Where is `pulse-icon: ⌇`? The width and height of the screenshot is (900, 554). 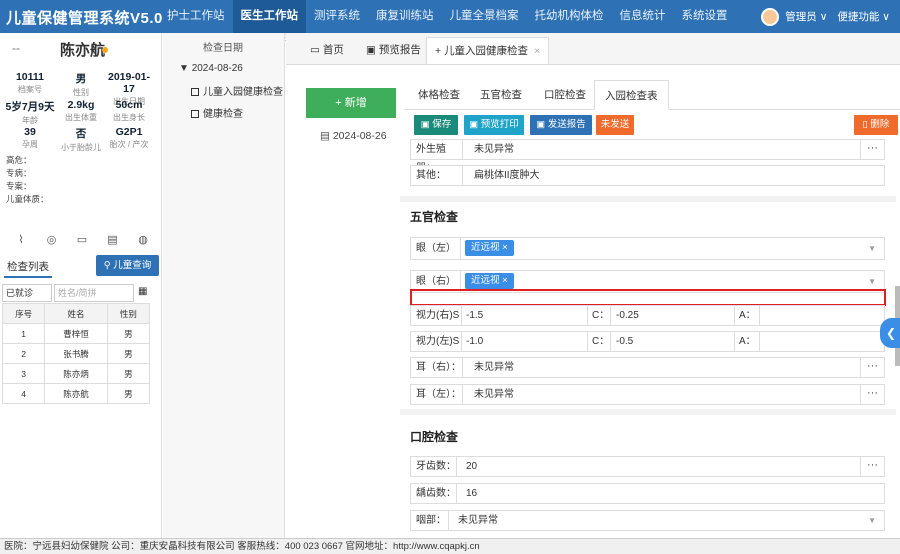 pulse-icon: ⌇ is located at coordinates (21, 240).